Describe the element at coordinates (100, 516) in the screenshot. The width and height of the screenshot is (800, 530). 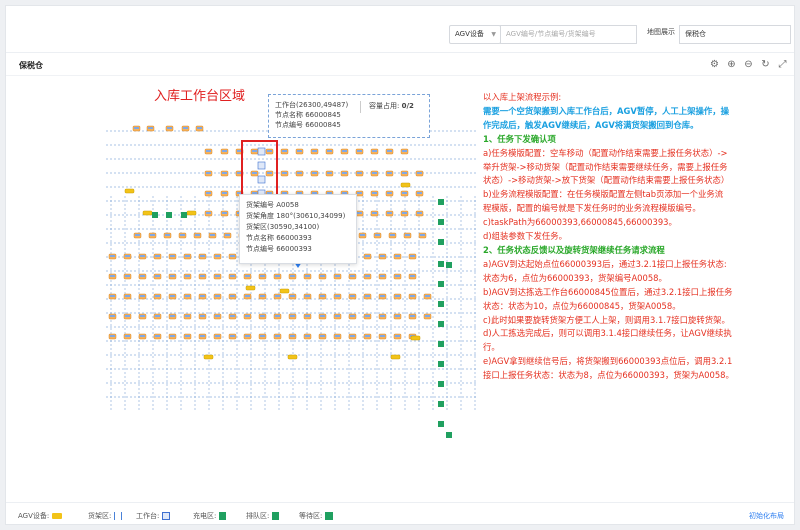
I see `legend-label: 货架区:` at that location.